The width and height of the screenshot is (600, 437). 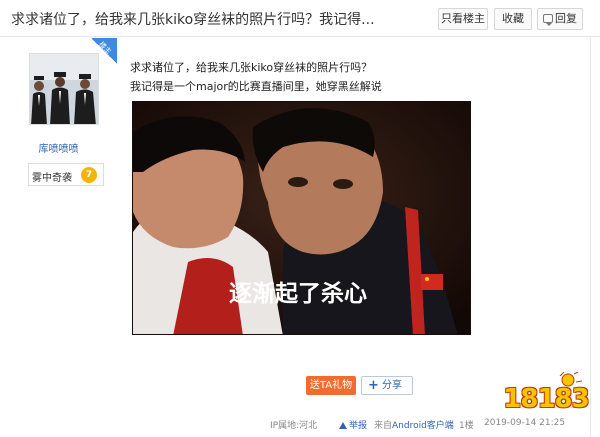 I want to click on plus-icon: +, so click(x=373, y=385).